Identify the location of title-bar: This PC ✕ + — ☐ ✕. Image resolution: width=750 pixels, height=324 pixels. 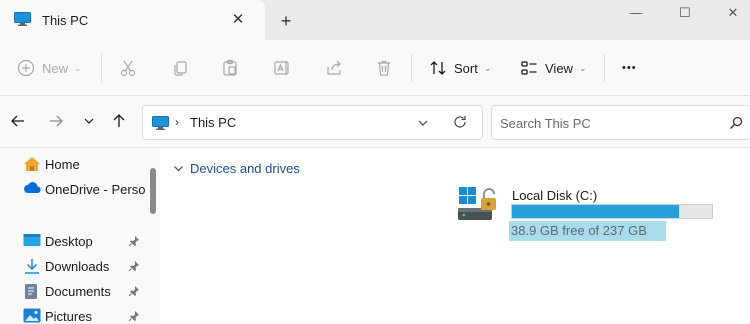
(375, 20).